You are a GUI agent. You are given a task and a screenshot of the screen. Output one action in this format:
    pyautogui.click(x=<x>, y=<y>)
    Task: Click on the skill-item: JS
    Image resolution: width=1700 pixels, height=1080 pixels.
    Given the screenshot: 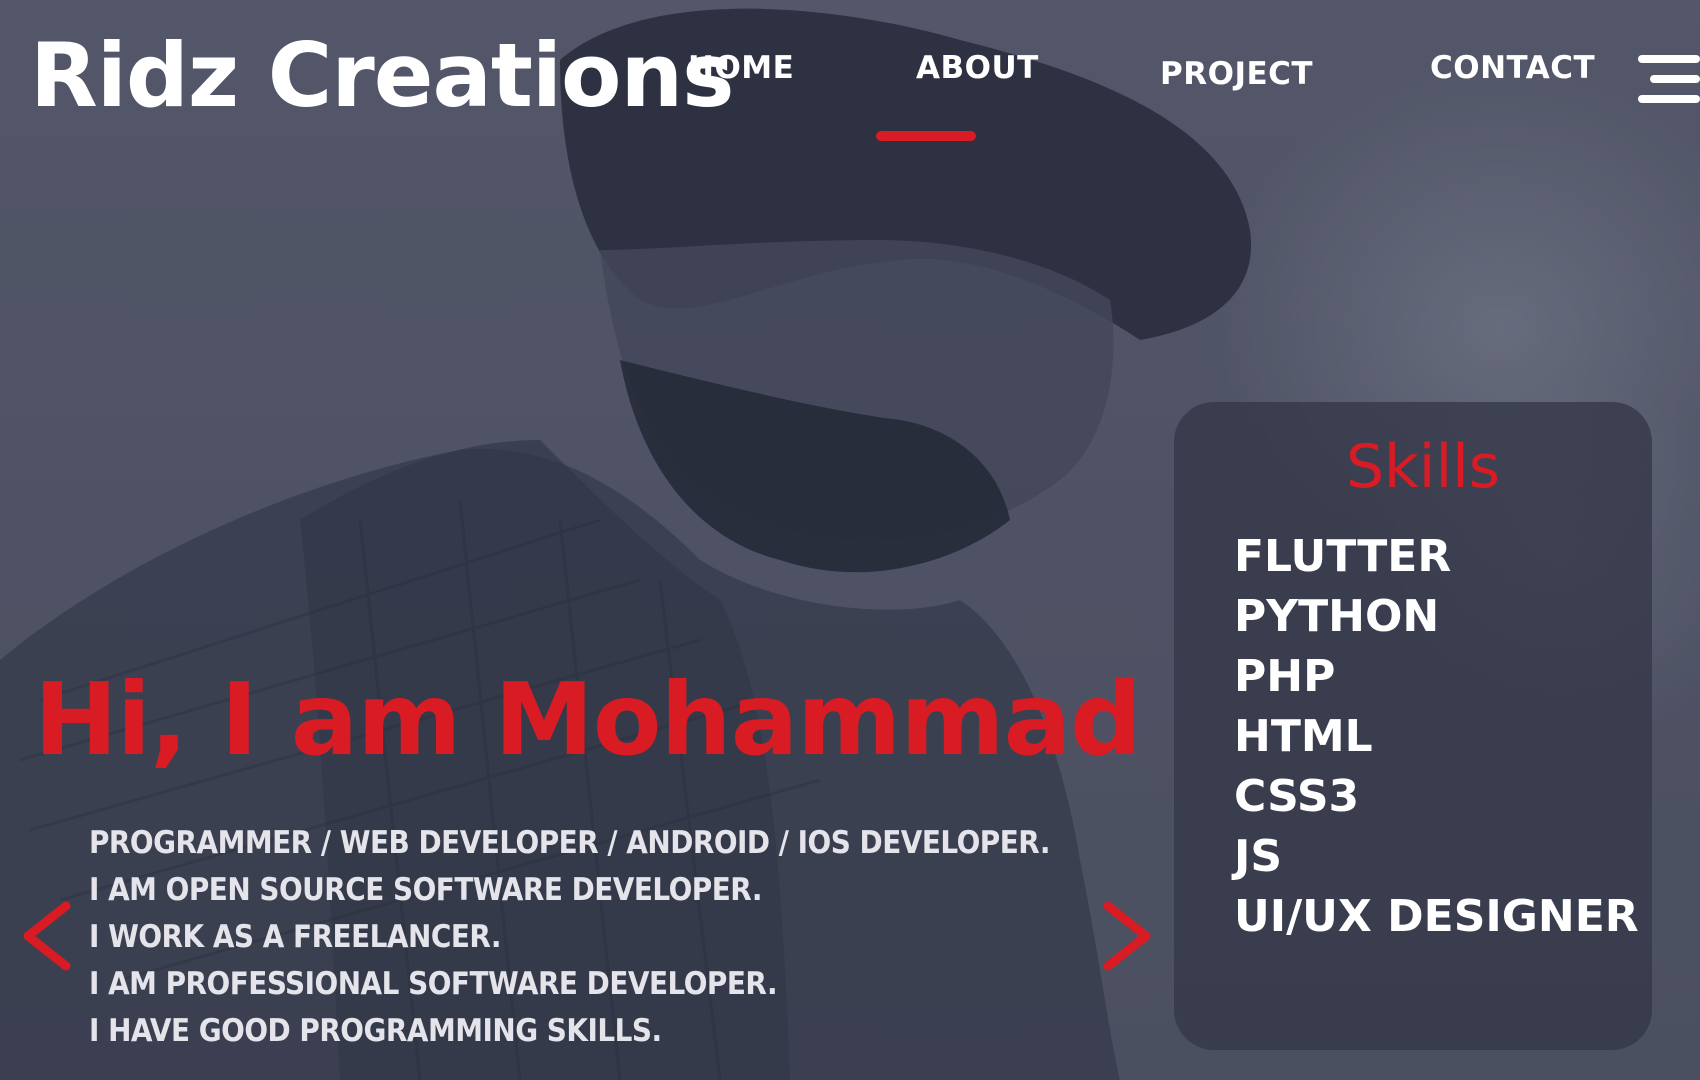 What is the action you would take?
    pyautogui.click(x=1258, y=856)
    